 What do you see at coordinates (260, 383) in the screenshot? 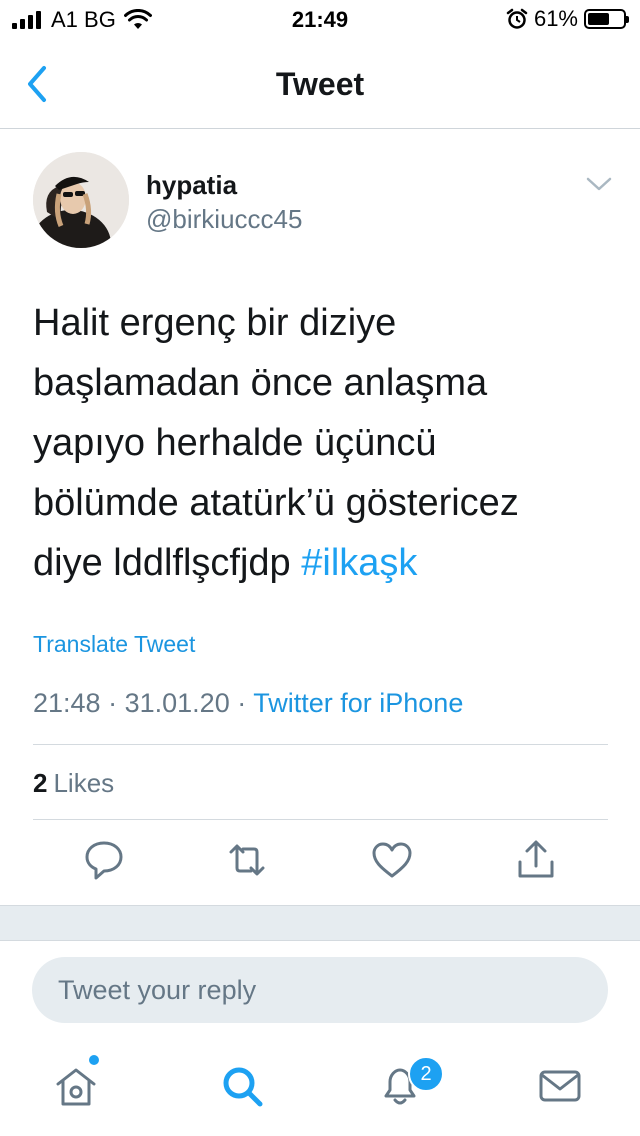
I see `tweet-text-line: başlamadan önce anlaşma` at bounding box center [260, 383].